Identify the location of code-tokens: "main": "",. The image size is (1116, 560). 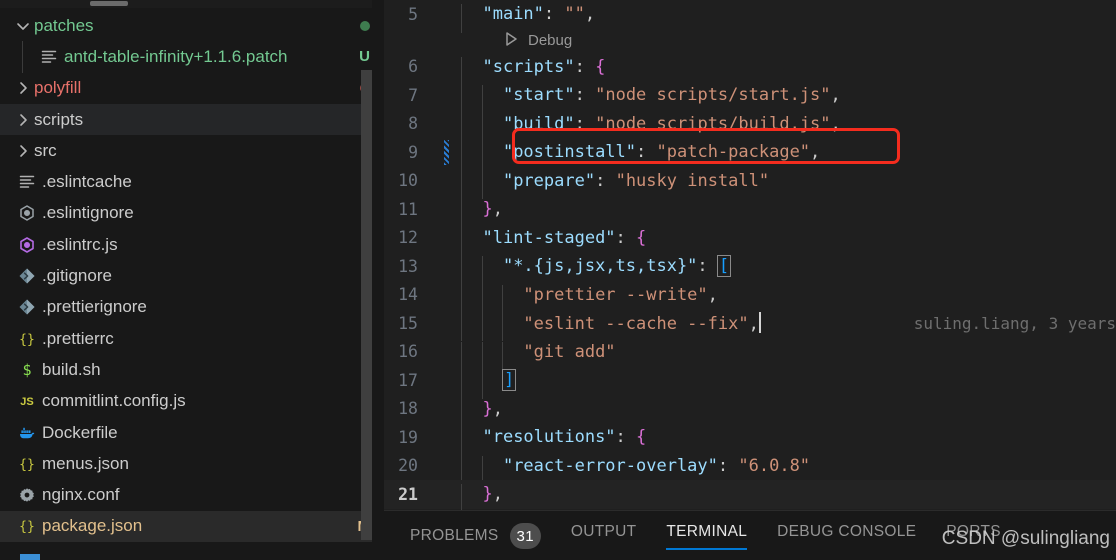
(528, 14).